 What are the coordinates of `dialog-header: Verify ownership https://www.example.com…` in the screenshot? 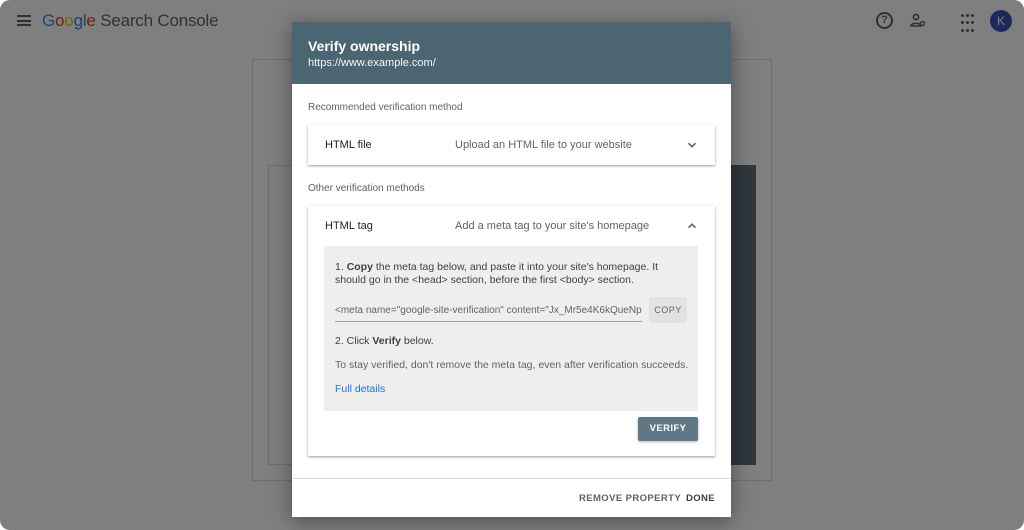 It's located at (511, 53).